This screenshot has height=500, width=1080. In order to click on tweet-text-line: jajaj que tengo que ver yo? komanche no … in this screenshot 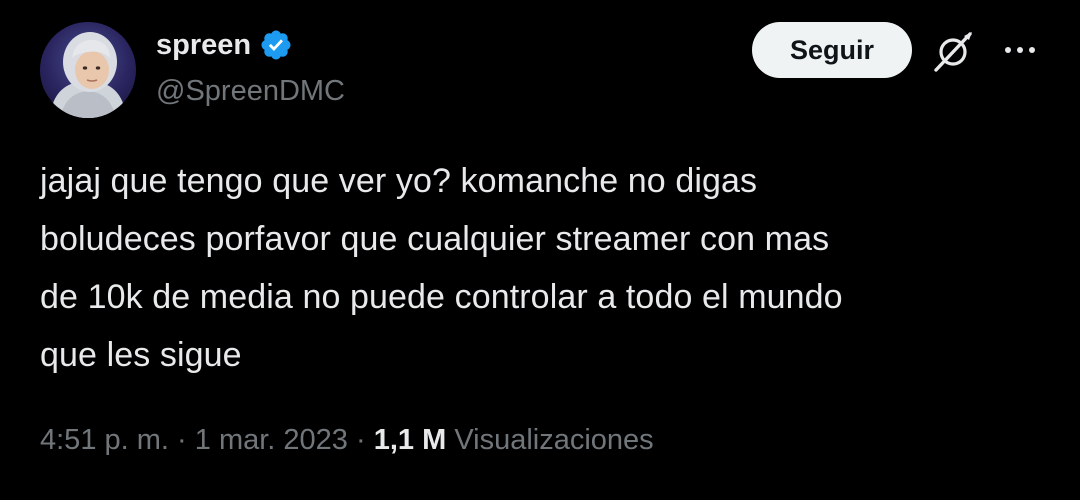, I will do `click(399, 181)`.